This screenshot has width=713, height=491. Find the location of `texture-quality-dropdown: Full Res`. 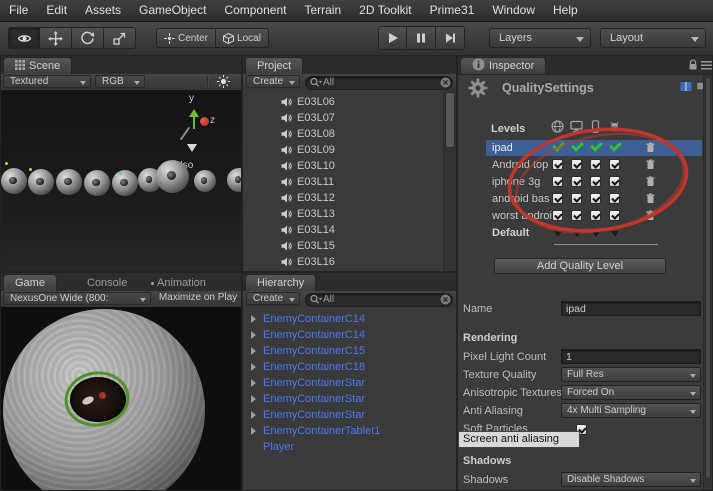

texture-quality-dropdown: Full Res is located at coordinates (631, 374).